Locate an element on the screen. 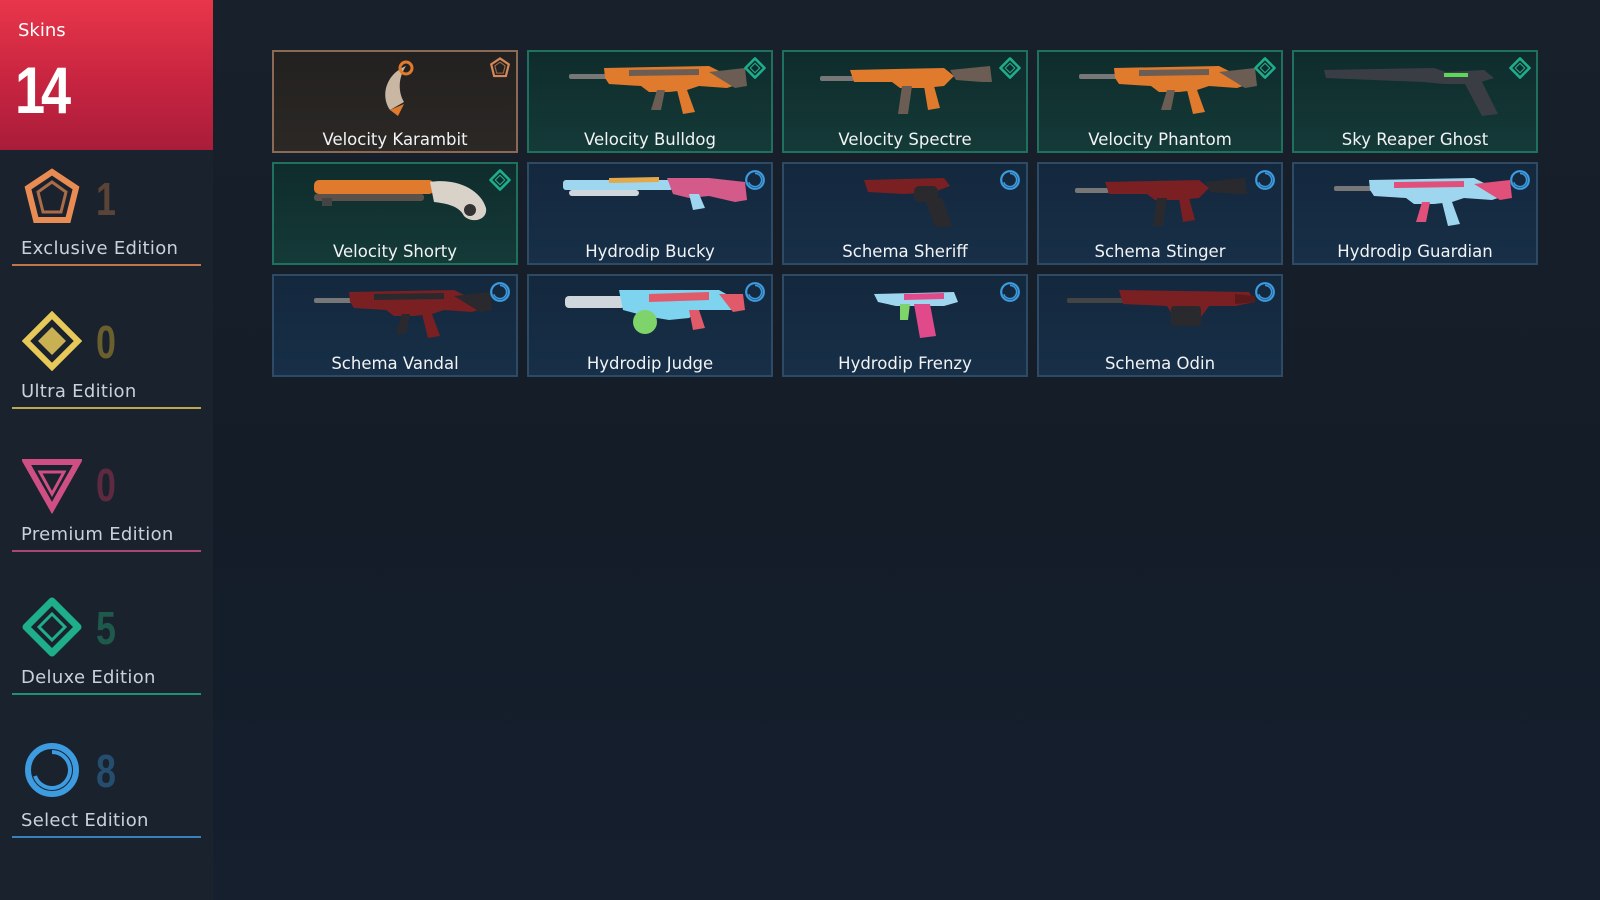  skin-name: Velocity Shorty is located at coordinates (395, 251).